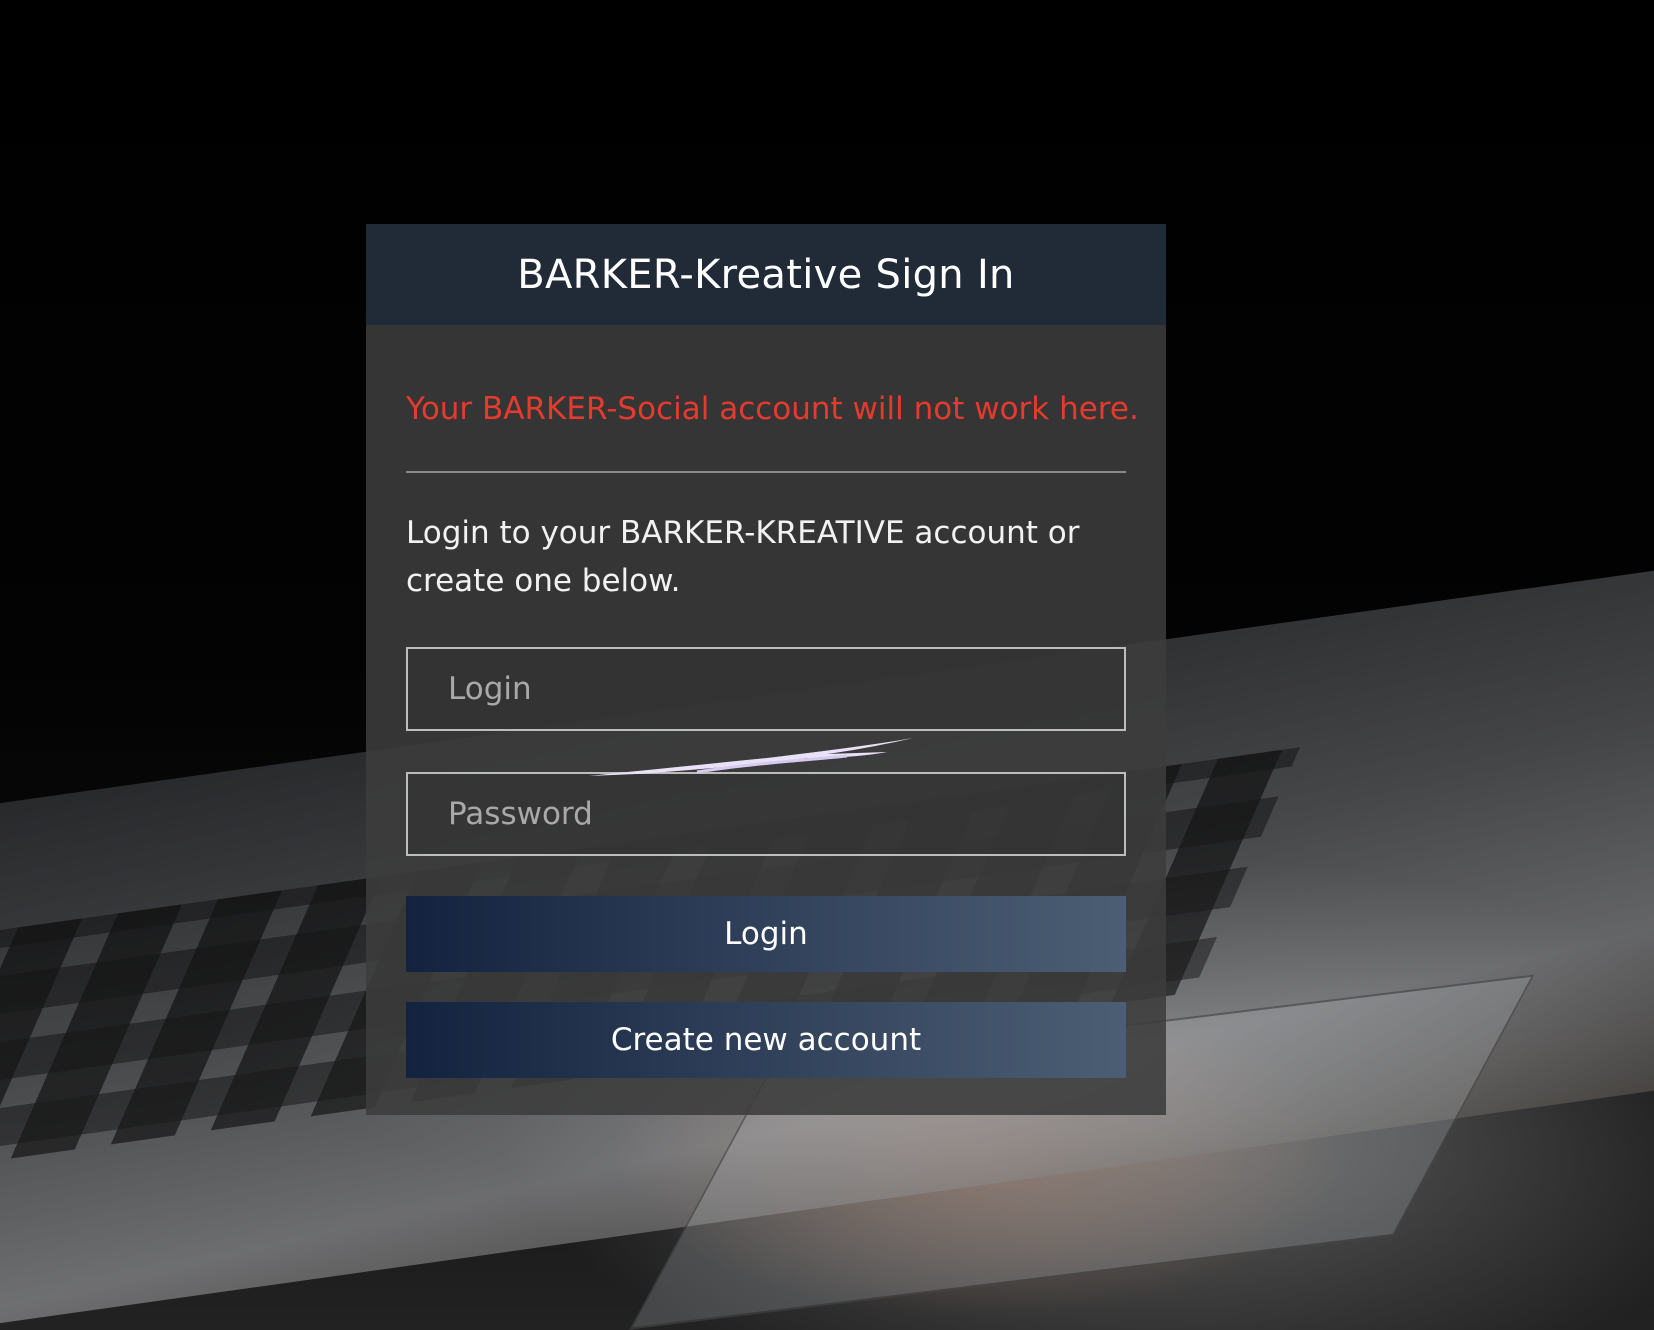 The image size is (1654, 1330). I want to click on password-field, so click(766, 814).